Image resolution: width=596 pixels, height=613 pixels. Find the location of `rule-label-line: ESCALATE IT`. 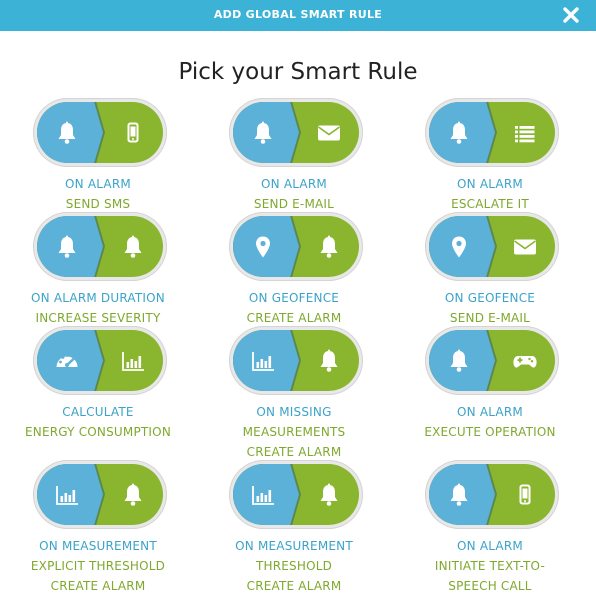

rule-label-line: ESCALATE IT is located at coordinates (490, 204).